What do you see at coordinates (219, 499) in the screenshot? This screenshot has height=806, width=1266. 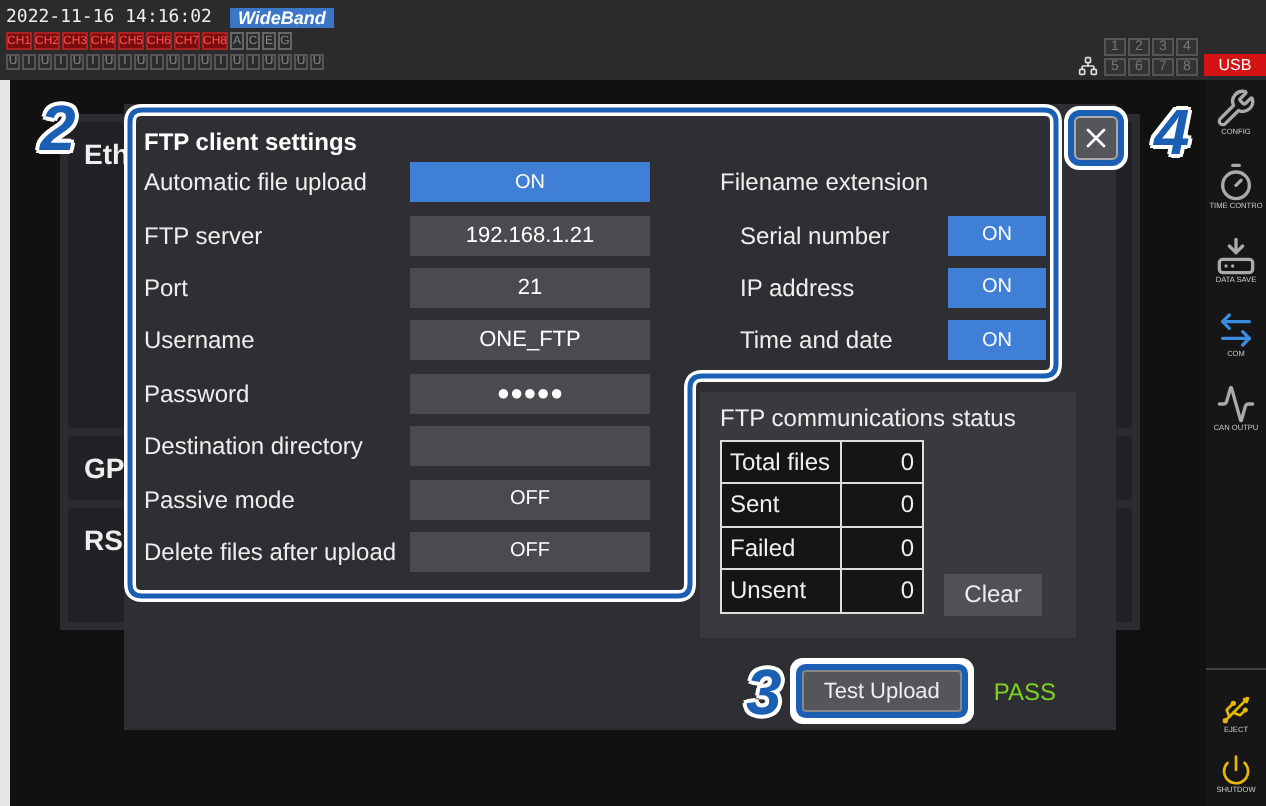 I see `setting-label: Passive mode` at bounding box center [219, 499].